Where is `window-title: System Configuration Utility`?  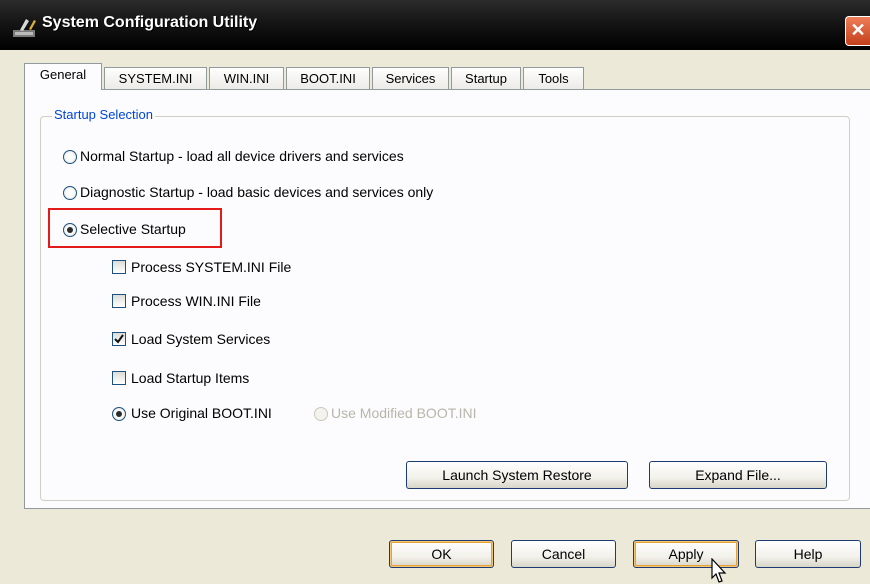 window-title: System Configuration Utility is located at coordinates (150, 22).